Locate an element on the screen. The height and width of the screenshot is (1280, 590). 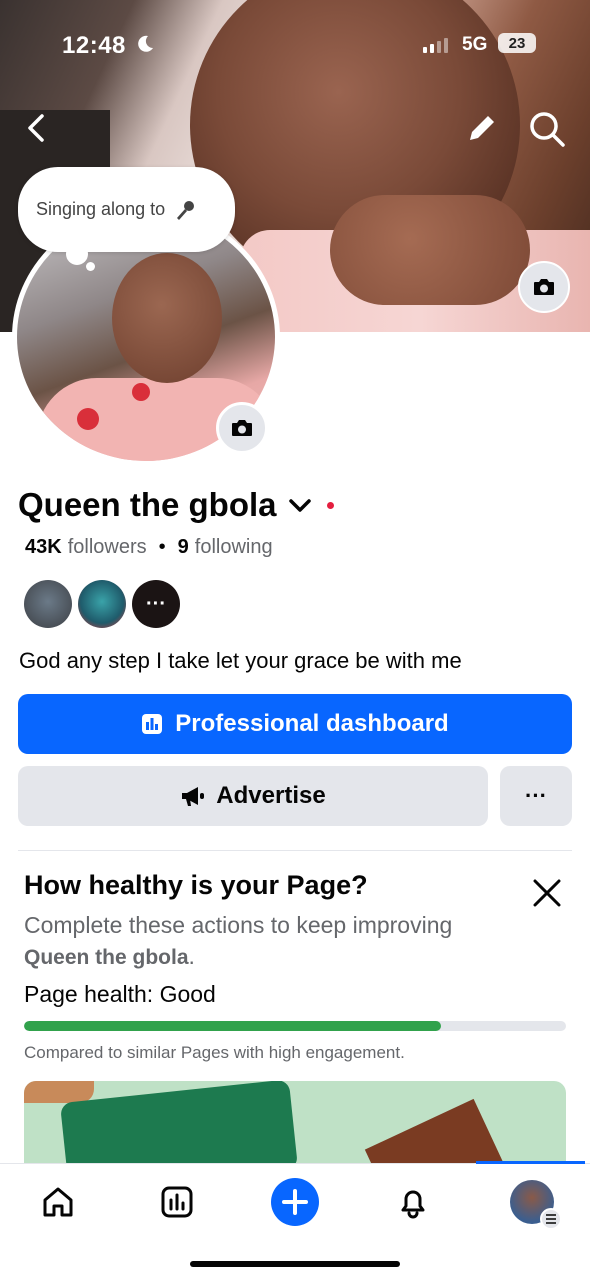
page-health-status: Page health: Good is located at coordinates (120, 994).